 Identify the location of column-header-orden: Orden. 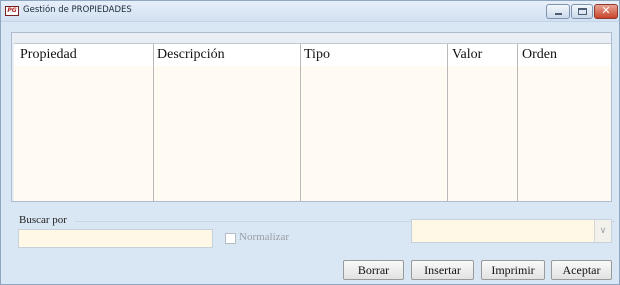
(539, 55).